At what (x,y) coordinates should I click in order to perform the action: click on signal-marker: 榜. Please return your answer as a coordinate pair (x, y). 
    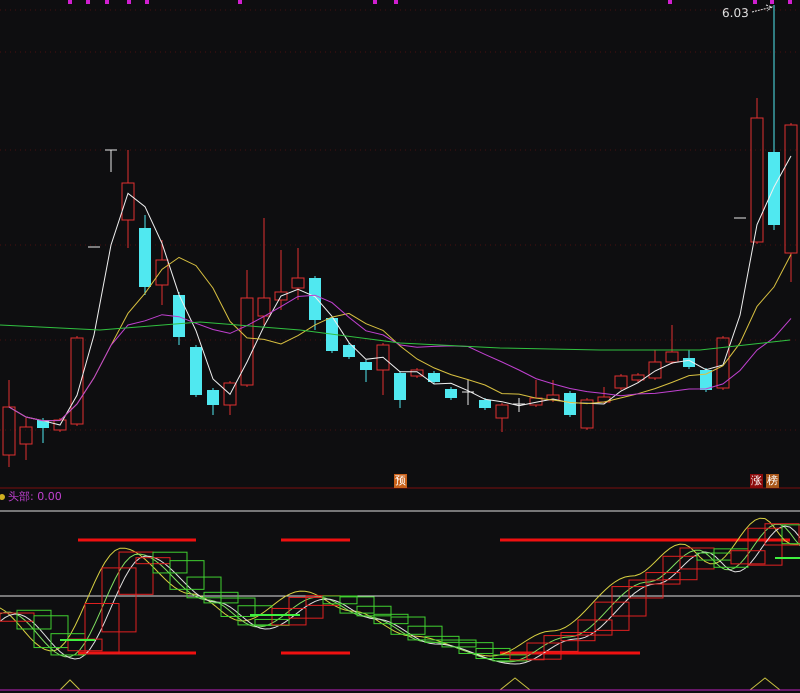
    Looking at the image, I should click on (772, 481).